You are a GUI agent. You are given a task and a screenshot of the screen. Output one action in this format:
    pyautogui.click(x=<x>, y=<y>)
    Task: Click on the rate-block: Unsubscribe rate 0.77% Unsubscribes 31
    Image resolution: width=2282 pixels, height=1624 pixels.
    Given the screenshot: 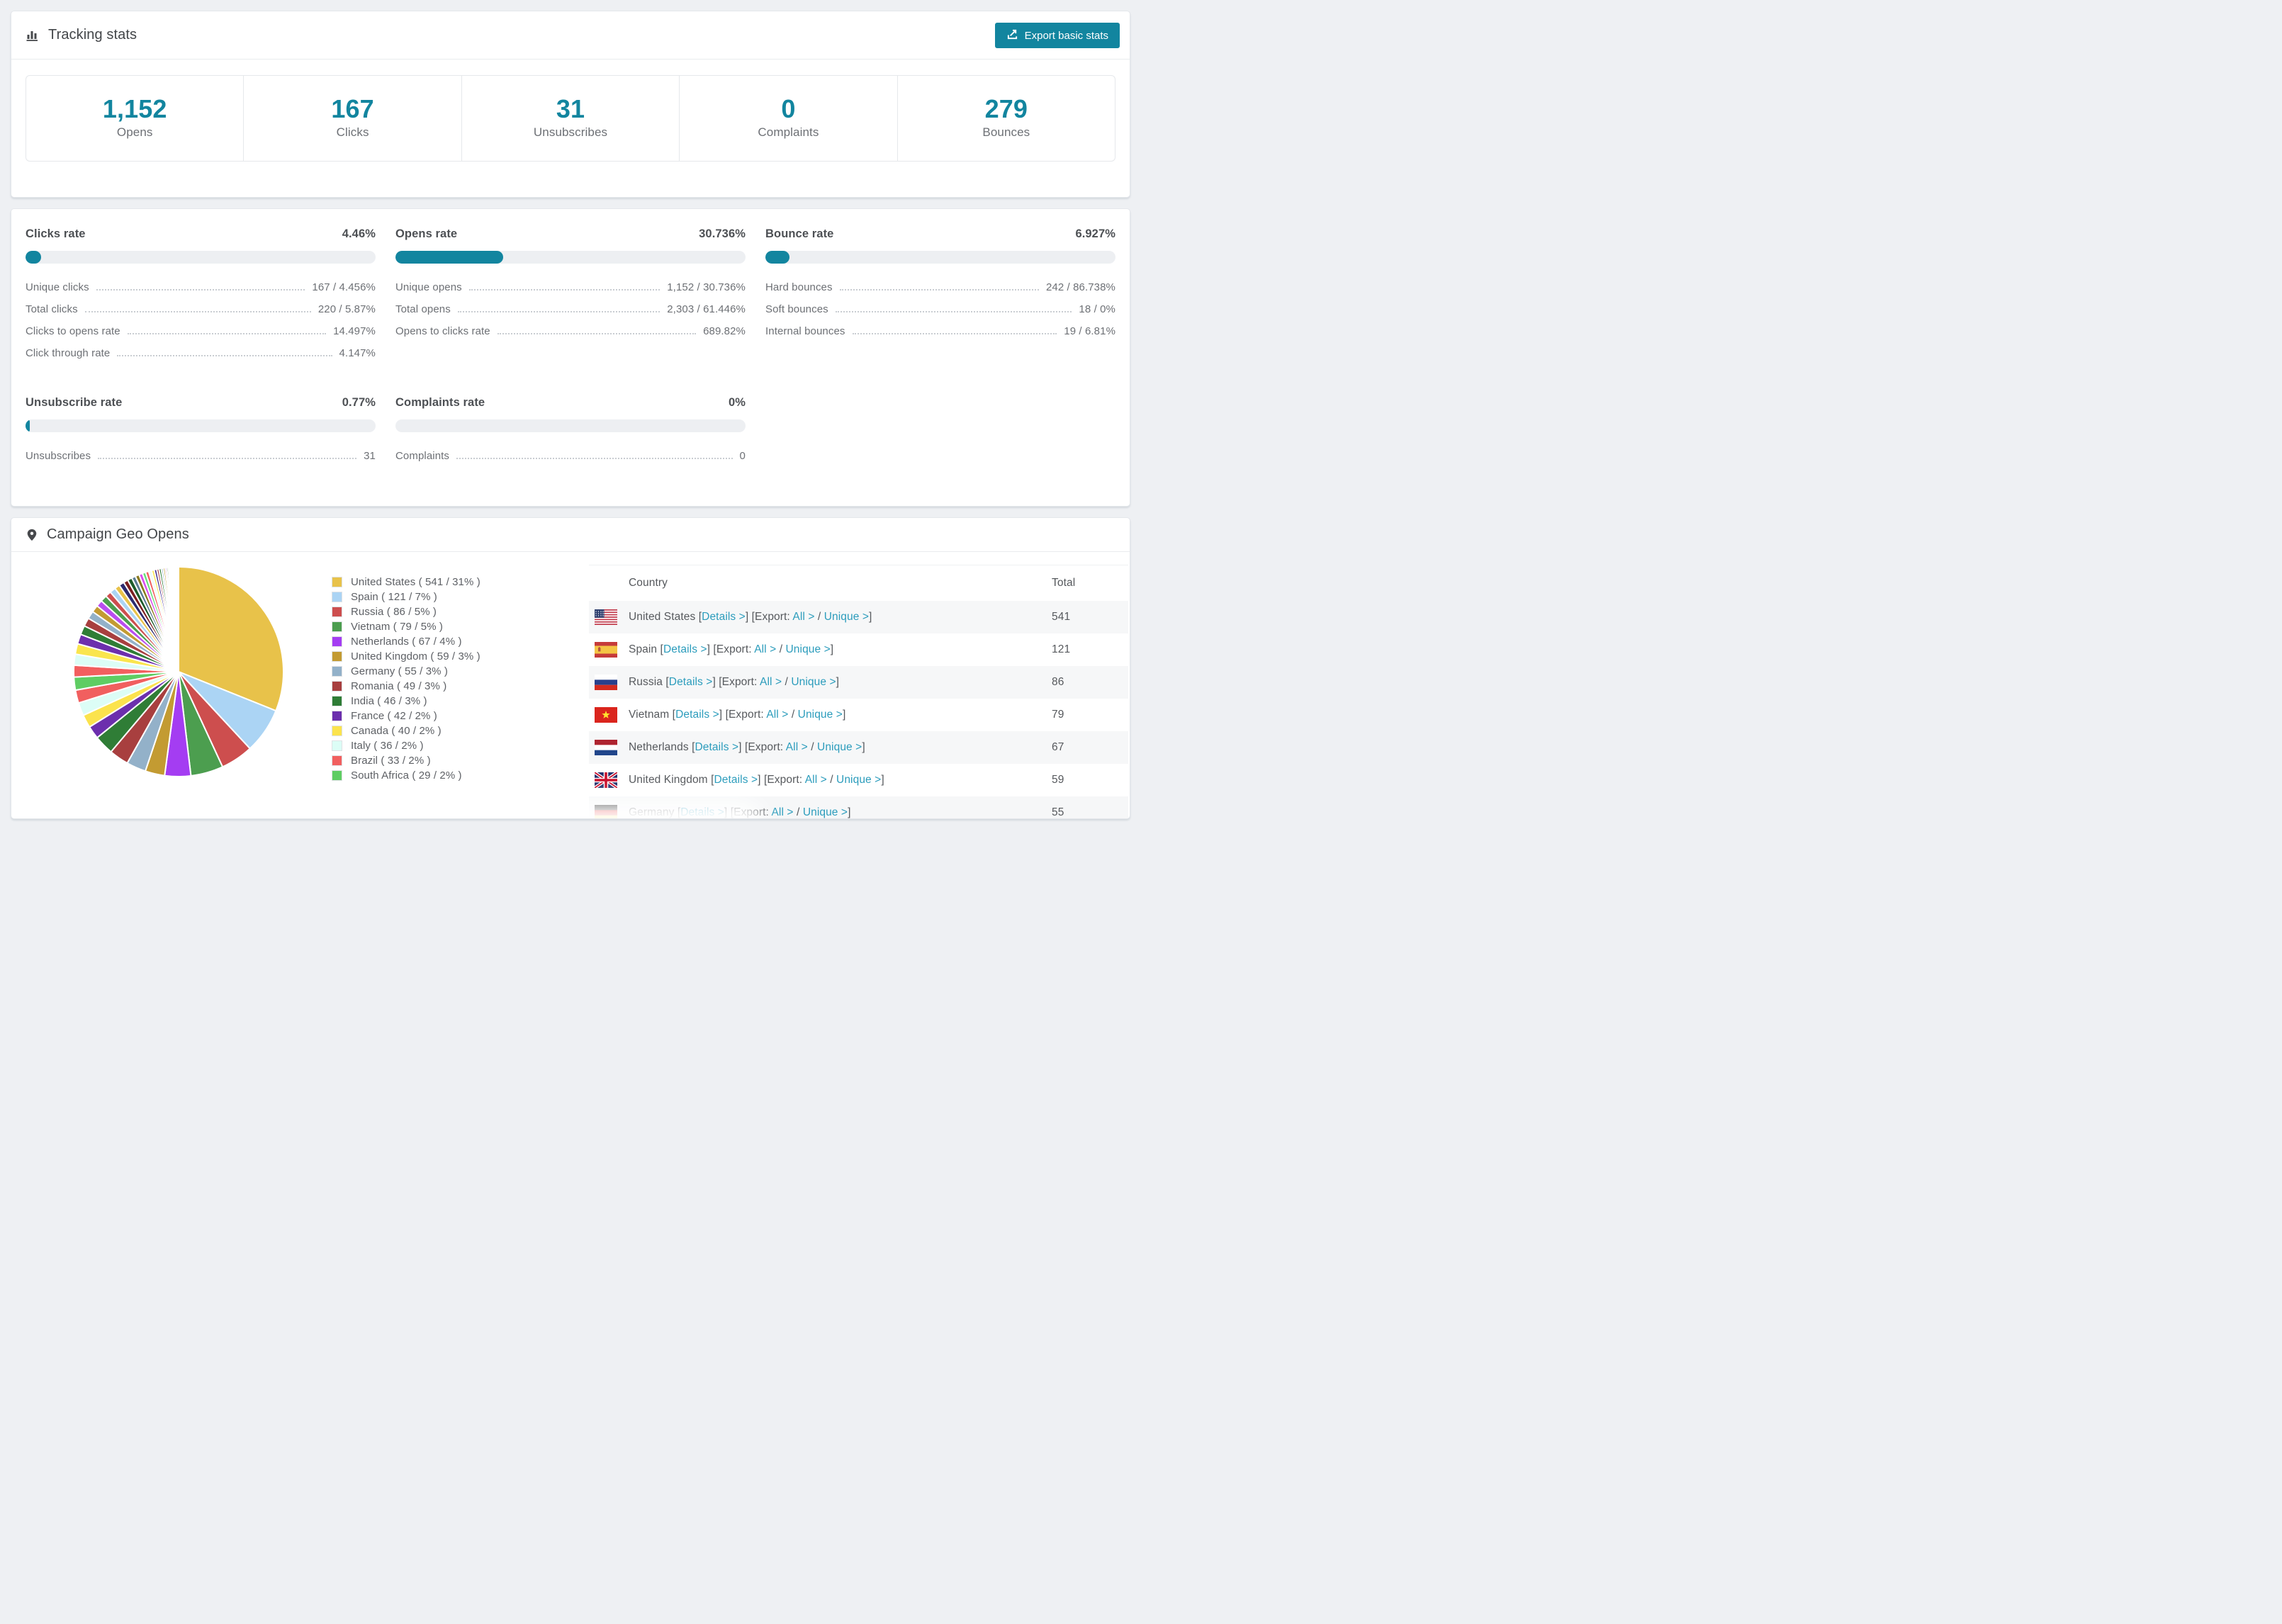 What is the action you would take?
    pyautogui.click(x=201, y=432)
    